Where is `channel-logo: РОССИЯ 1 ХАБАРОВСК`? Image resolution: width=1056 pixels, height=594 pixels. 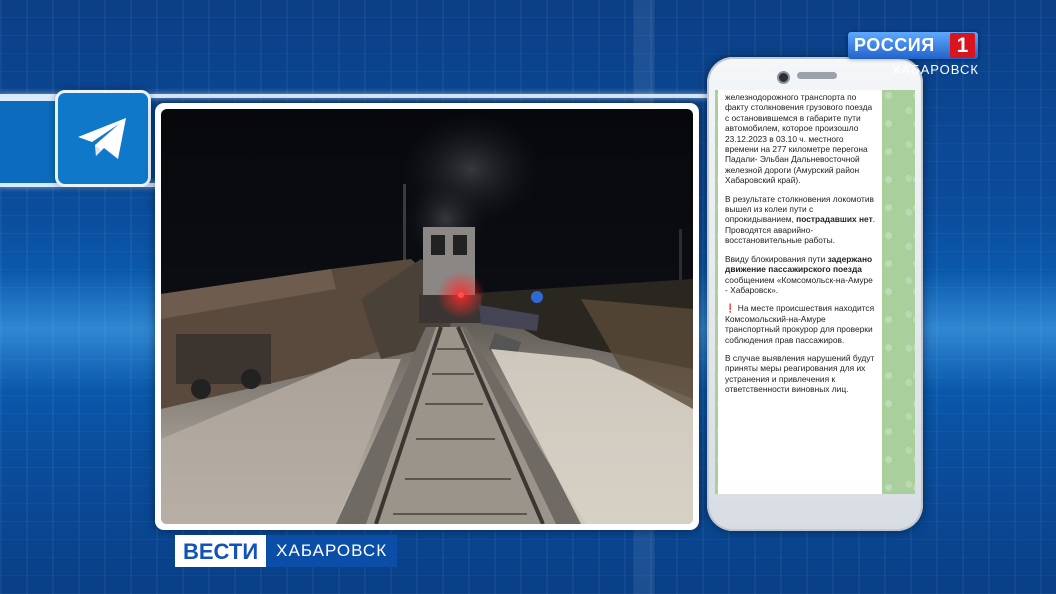 channel-logo: РОССИЯ 1 ХАБАРОВСК is located at coordinates (913, 55).